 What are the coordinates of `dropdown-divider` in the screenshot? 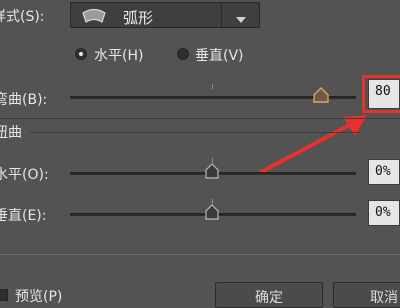 It's located at (221, 15).